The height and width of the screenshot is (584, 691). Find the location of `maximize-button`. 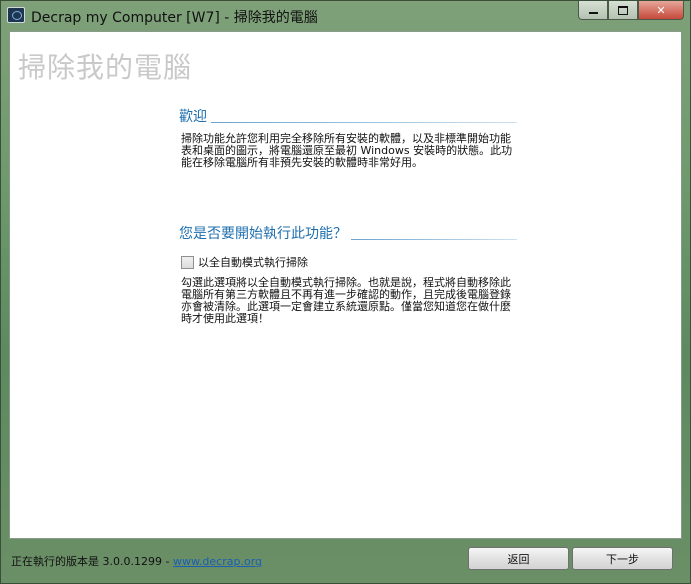

maximize-button is located at coordinates (623, 10).